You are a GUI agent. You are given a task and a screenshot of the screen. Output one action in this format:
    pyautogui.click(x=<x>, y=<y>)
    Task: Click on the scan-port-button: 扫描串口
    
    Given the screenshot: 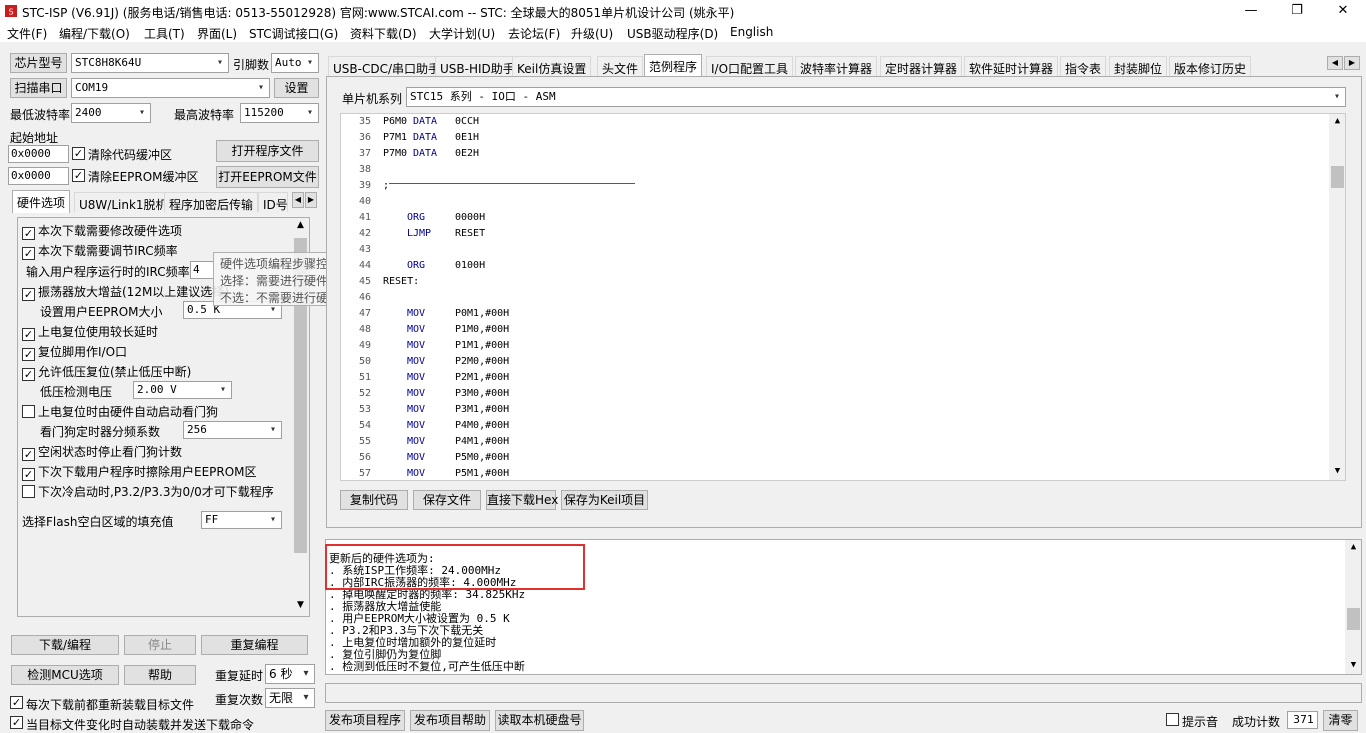 What is the action you would take?
    pyautogui.click(x=38, y=88)
    